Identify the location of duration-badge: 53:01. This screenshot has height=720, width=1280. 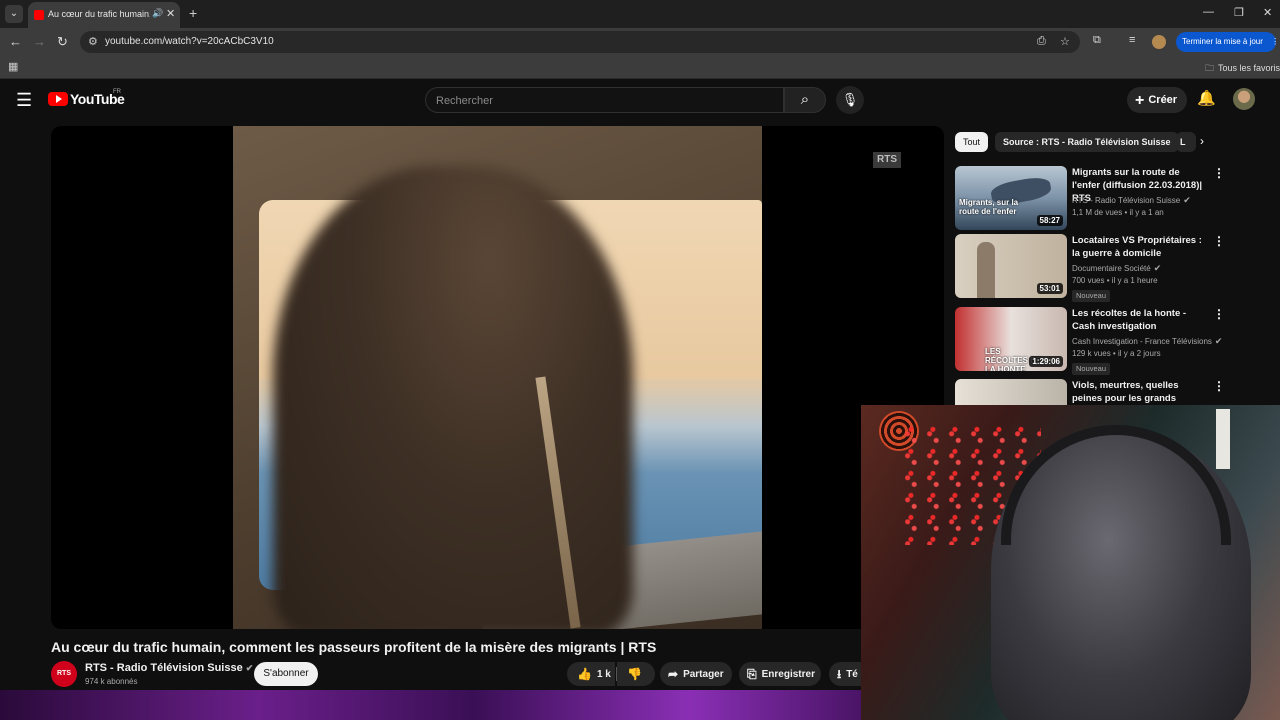
(1049, 288).